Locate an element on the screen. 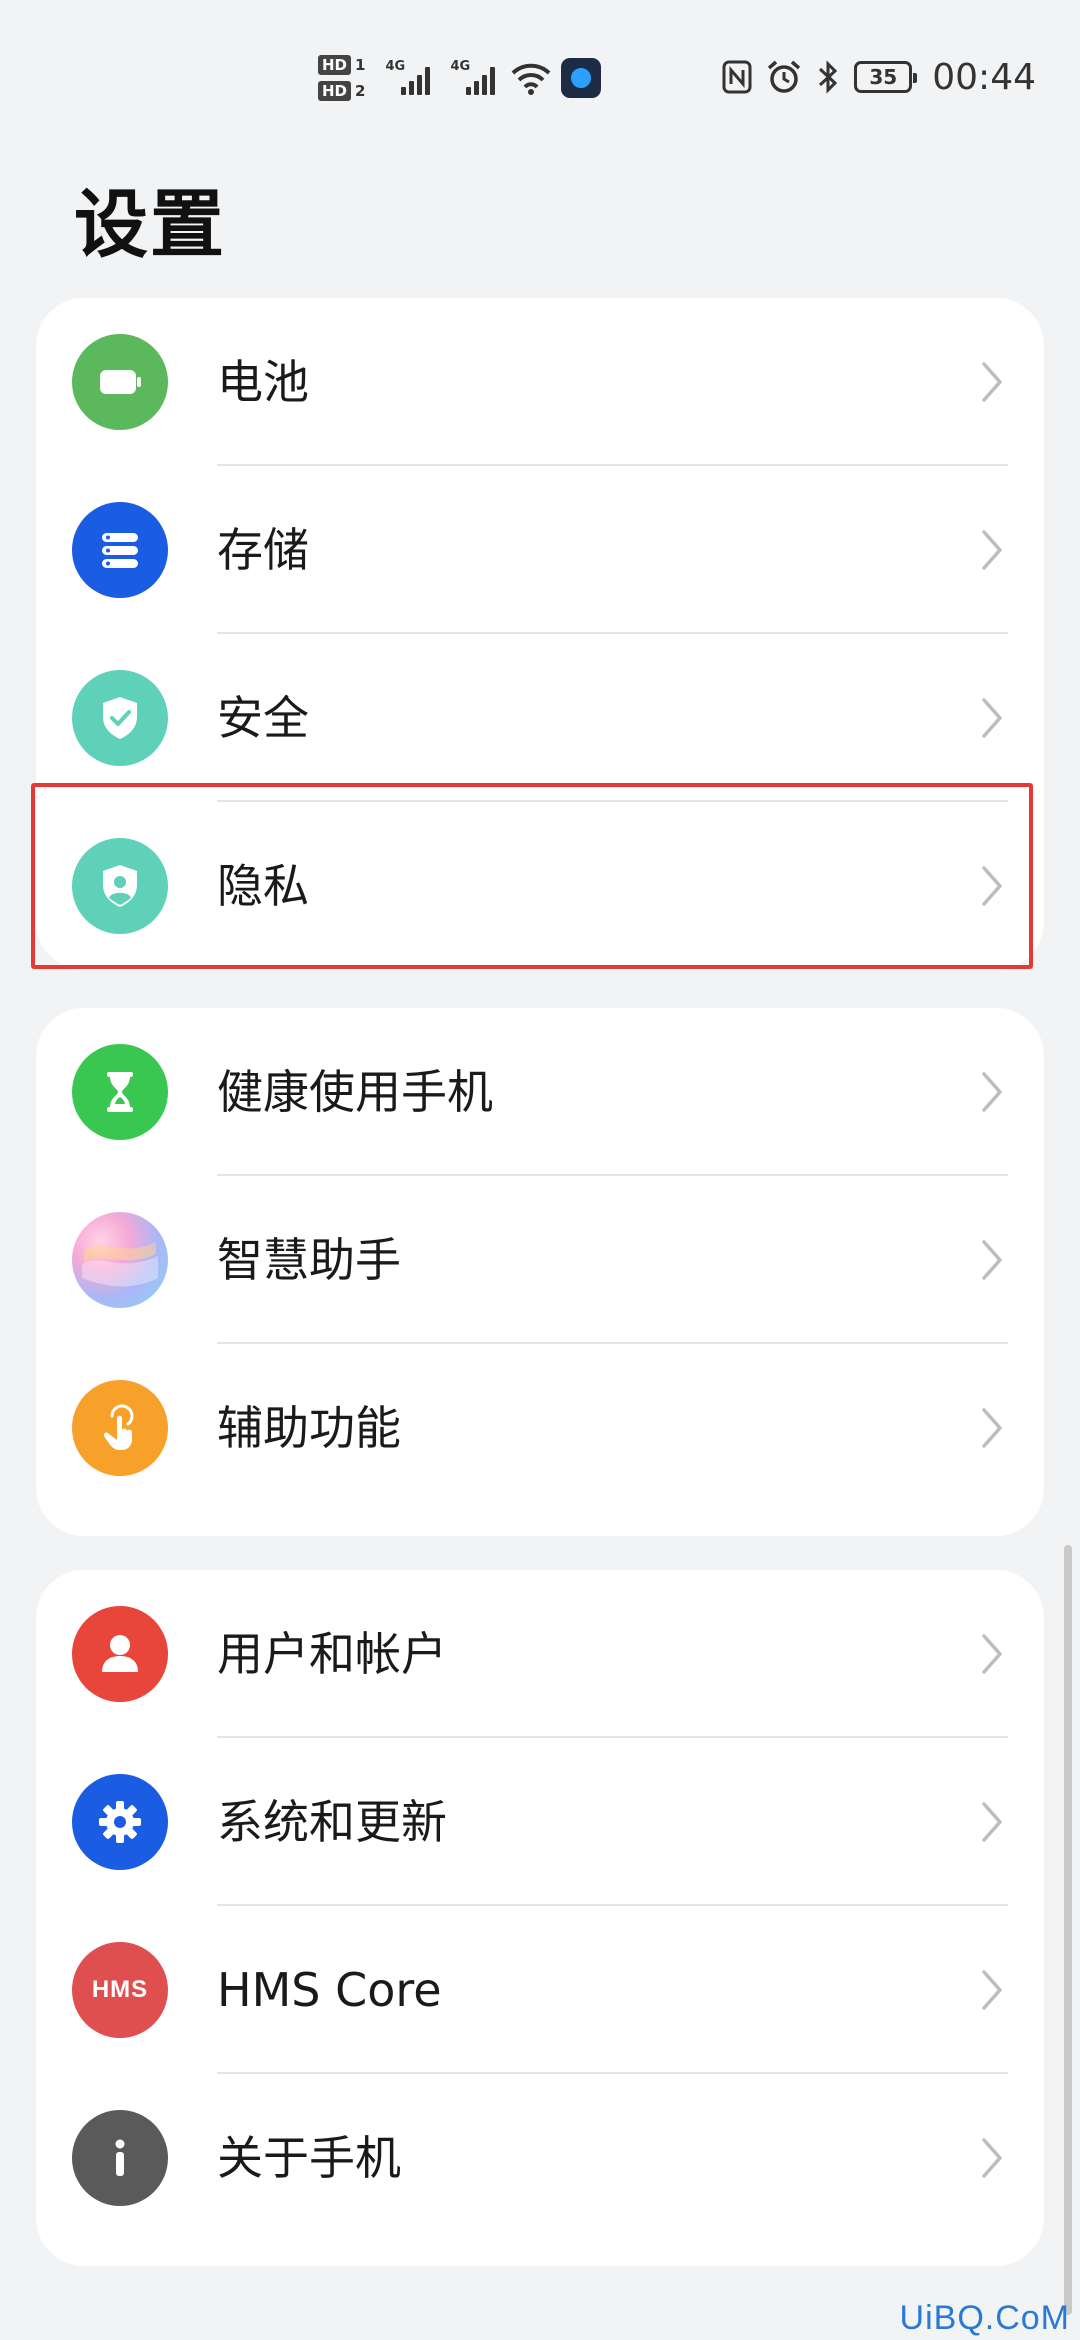  watermark: UiBQ.CoM is located at coordinates (984, 2318).